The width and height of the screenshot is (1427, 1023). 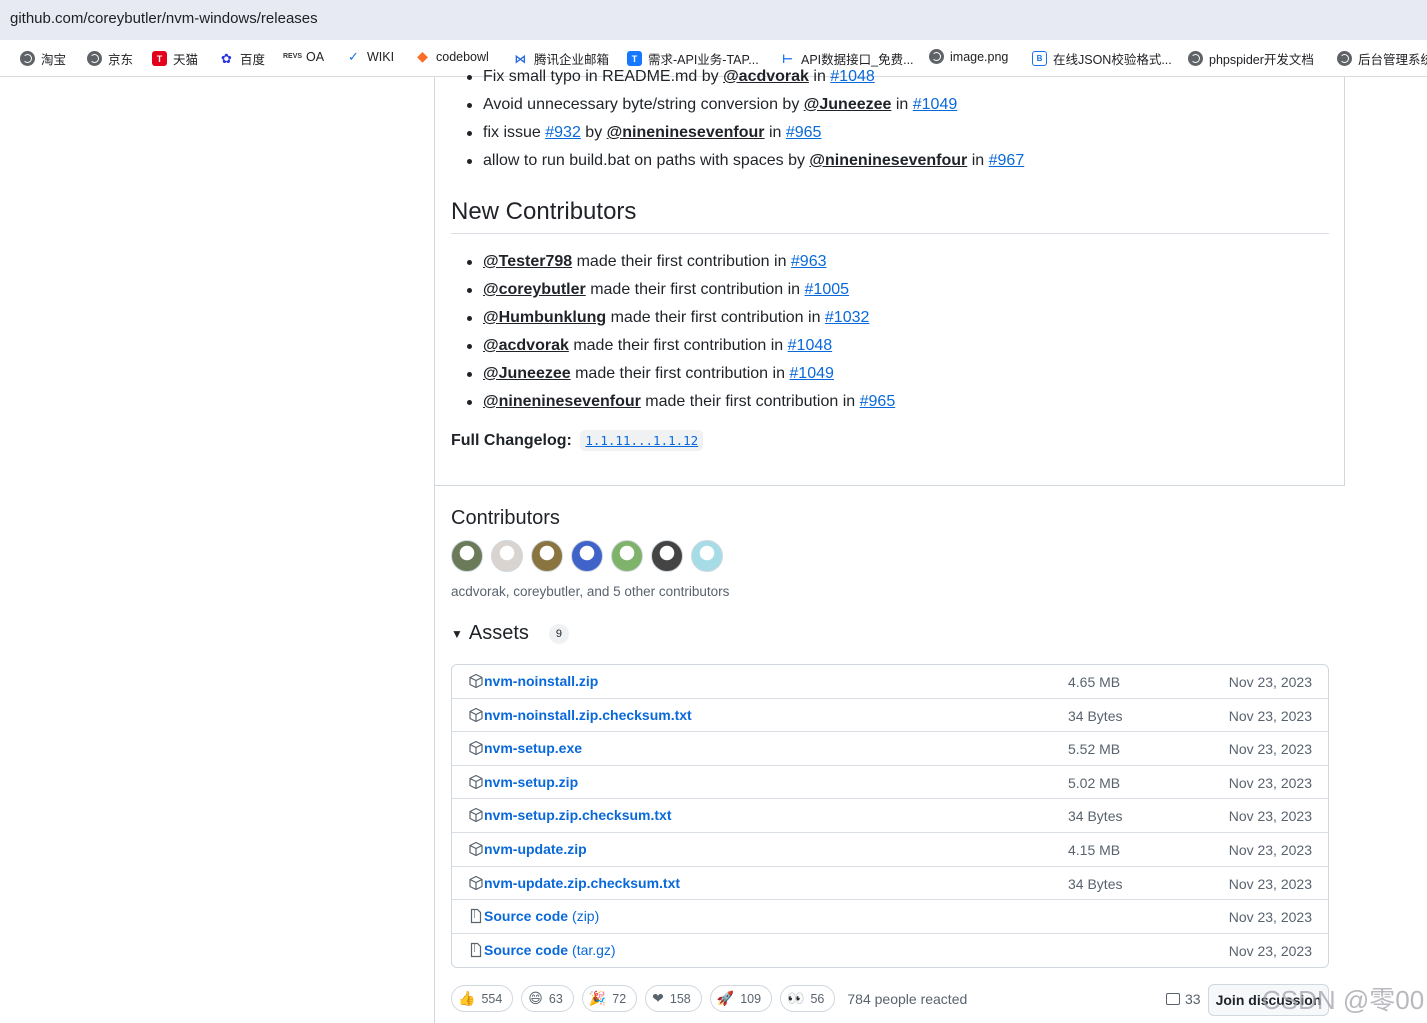 What do you see at coordinates (544, 211) in the screenshot?
I see `new-contributors-heading: New Contributors` at bounding box center [544, 211].